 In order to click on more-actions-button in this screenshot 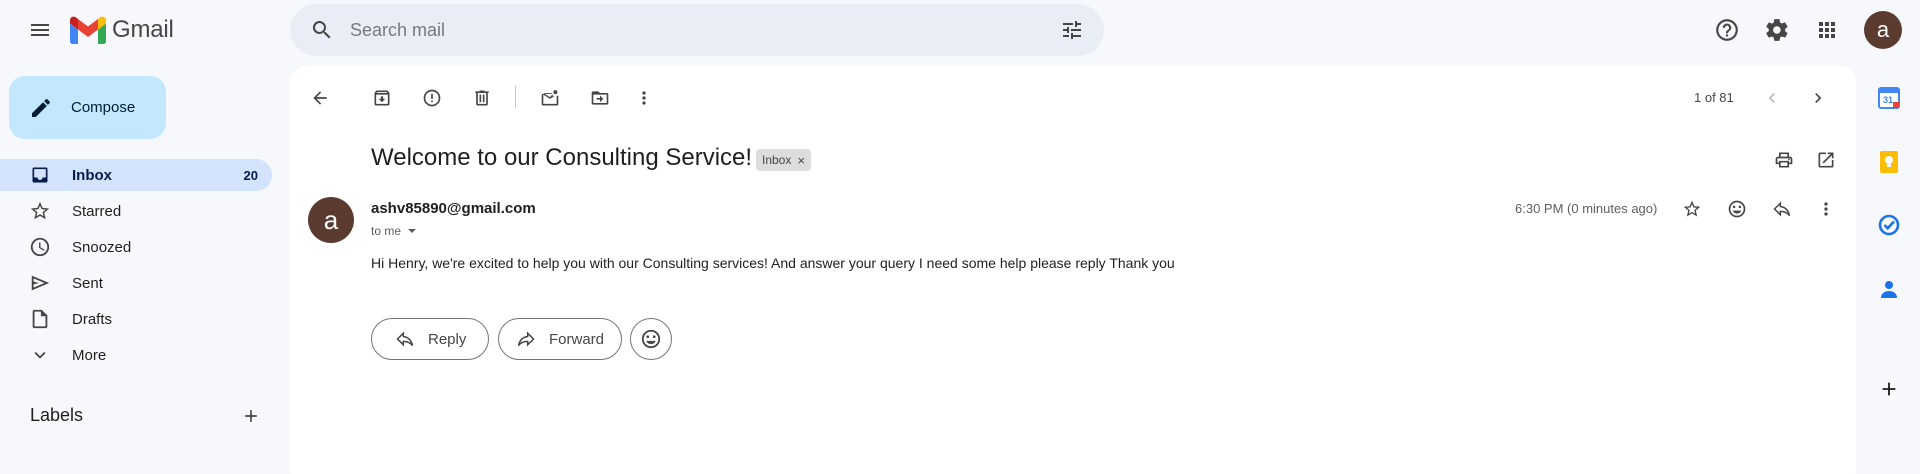, I will do `click(644, 98)`.